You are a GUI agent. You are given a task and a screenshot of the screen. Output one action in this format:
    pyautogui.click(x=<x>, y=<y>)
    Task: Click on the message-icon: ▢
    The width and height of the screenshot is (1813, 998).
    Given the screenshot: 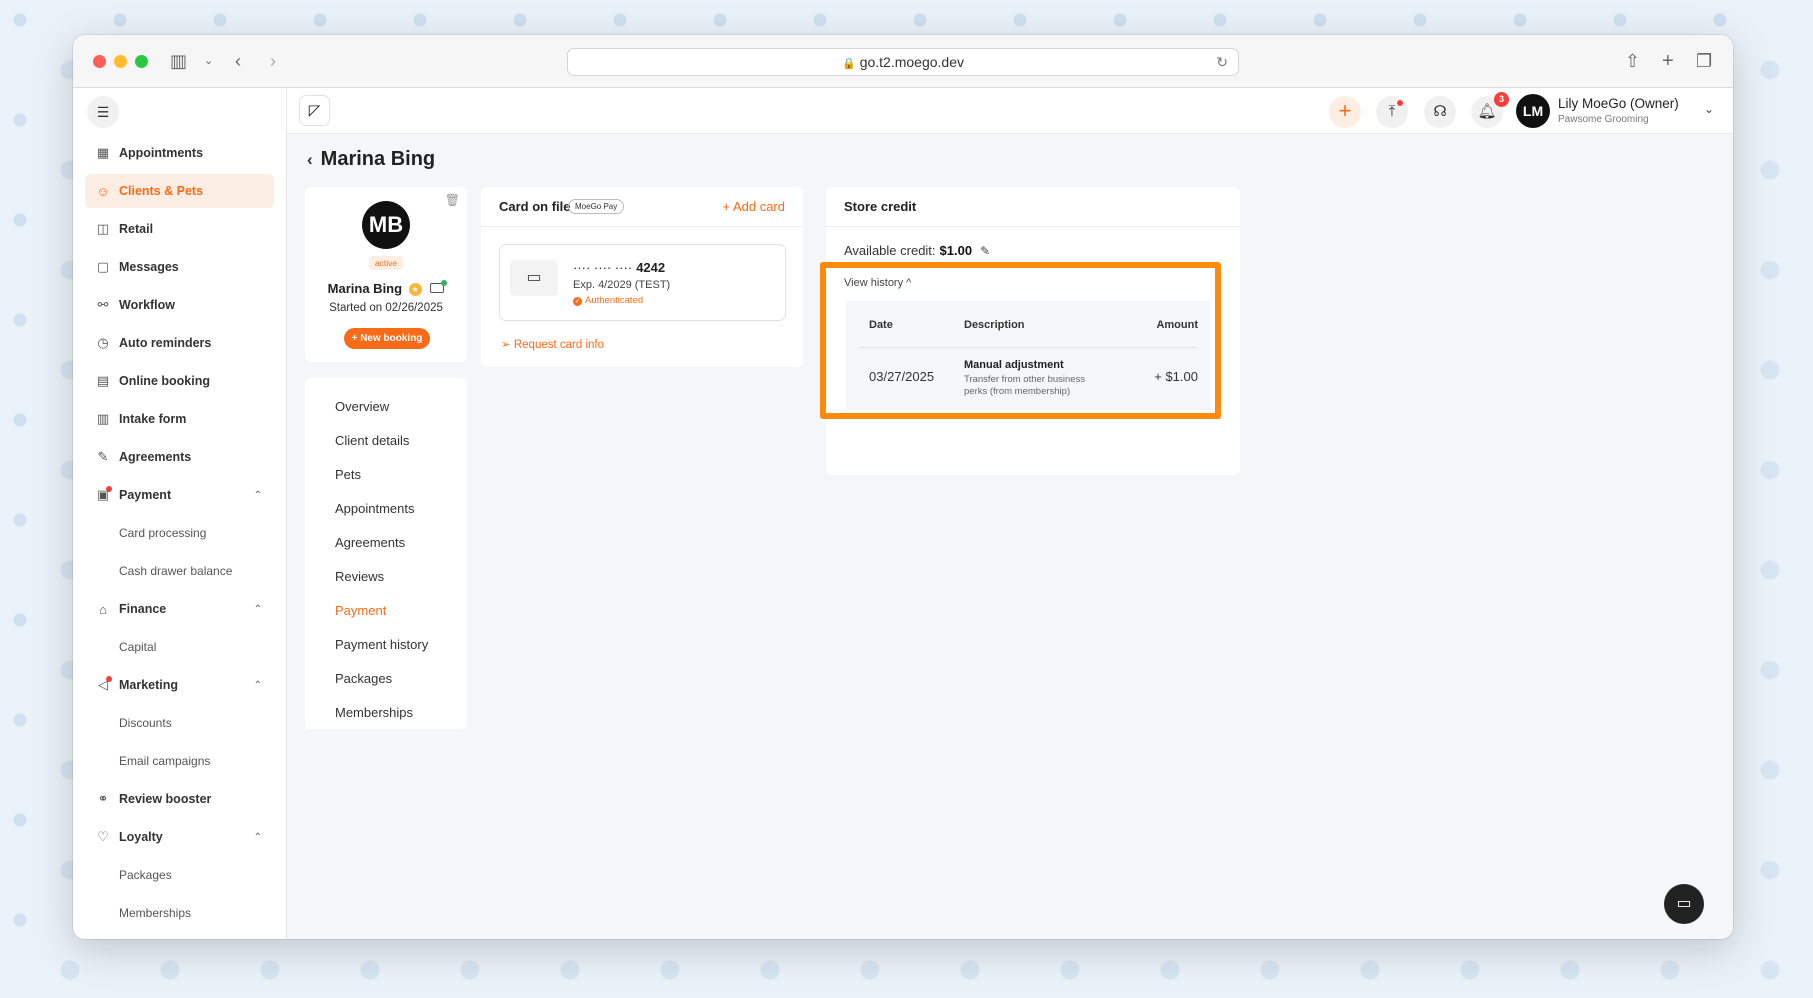 What is the action you would take?
    pyautogui.click(x=103, y=266)
    